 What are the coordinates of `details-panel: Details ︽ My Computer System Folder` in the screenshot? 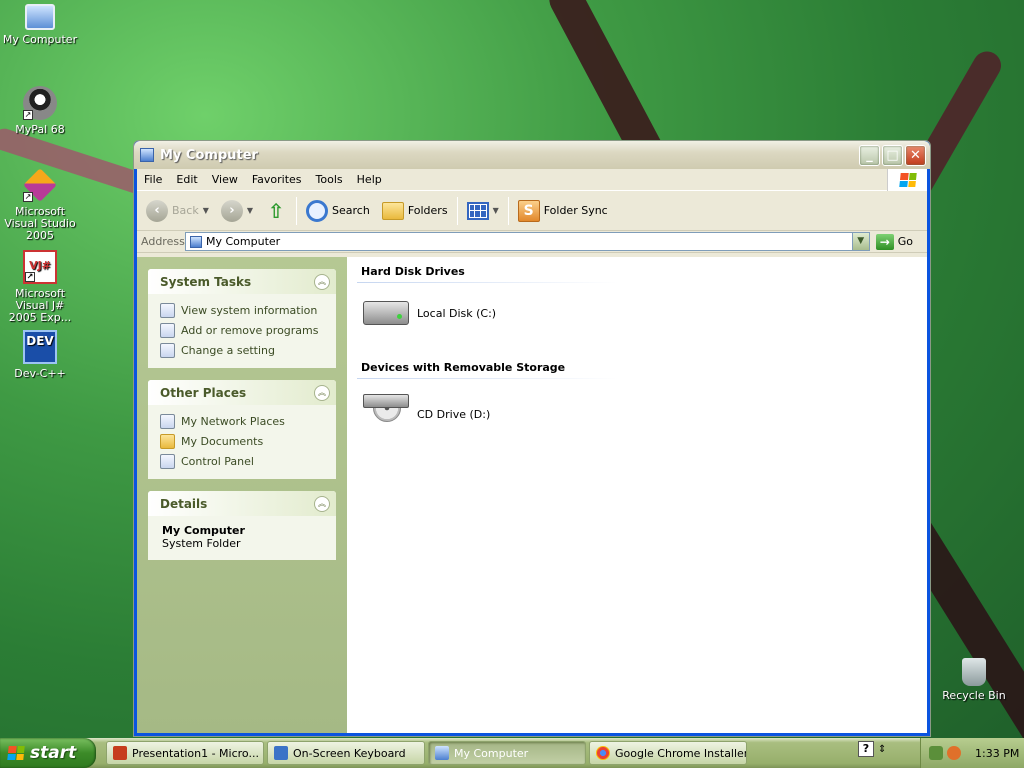 It's located at (242, 525).